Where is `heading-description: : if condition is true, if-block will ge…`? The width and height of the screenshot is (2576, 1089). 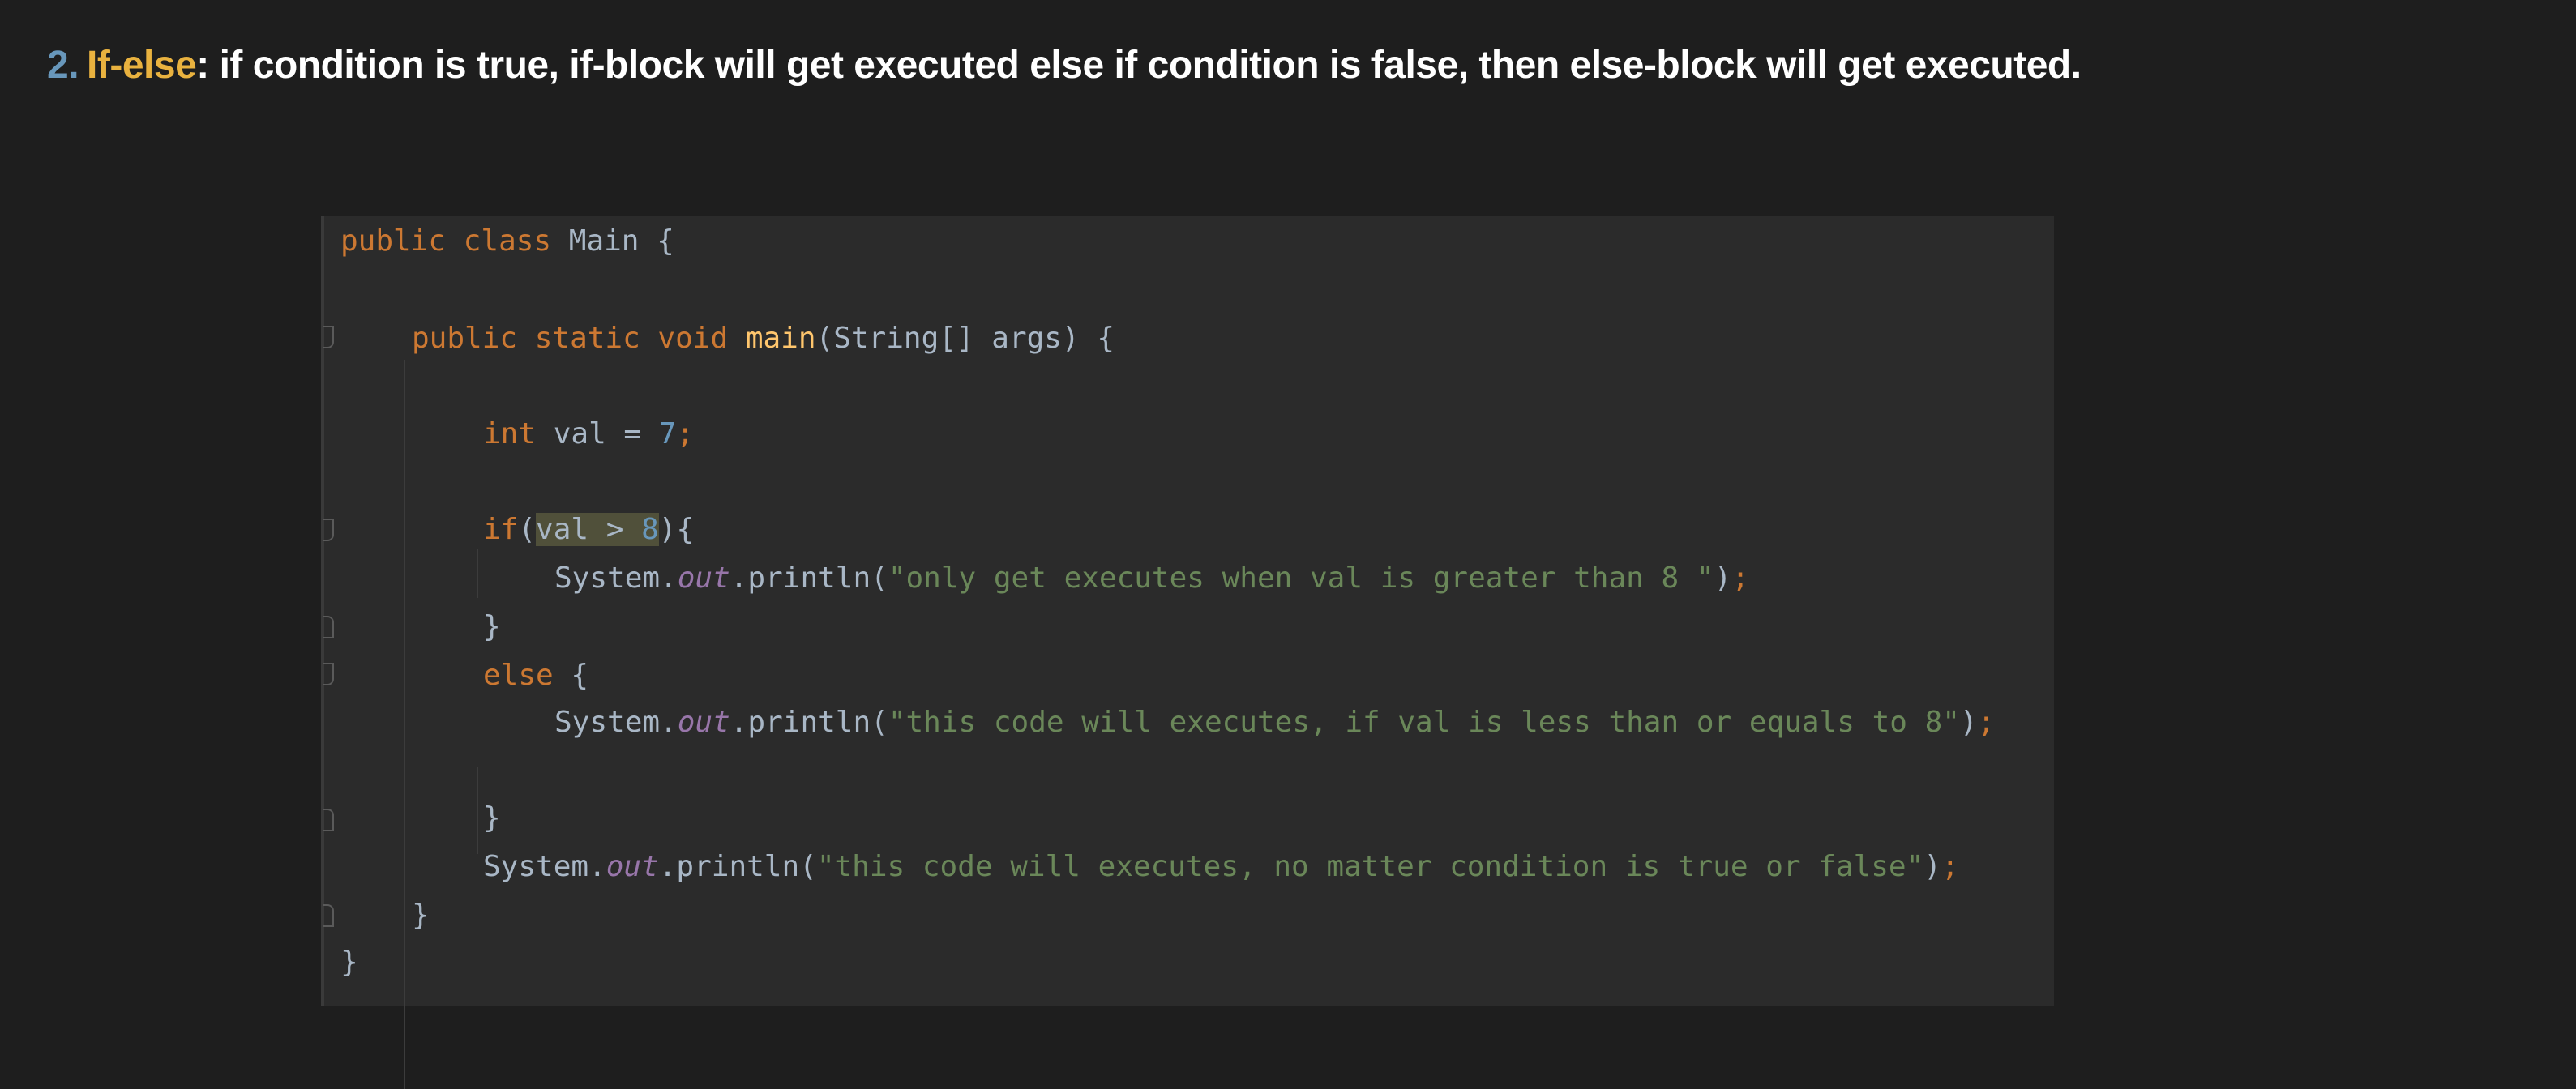 heading-description: : if condition is true, if-block will ge… is located at coordinates (1139, 65).